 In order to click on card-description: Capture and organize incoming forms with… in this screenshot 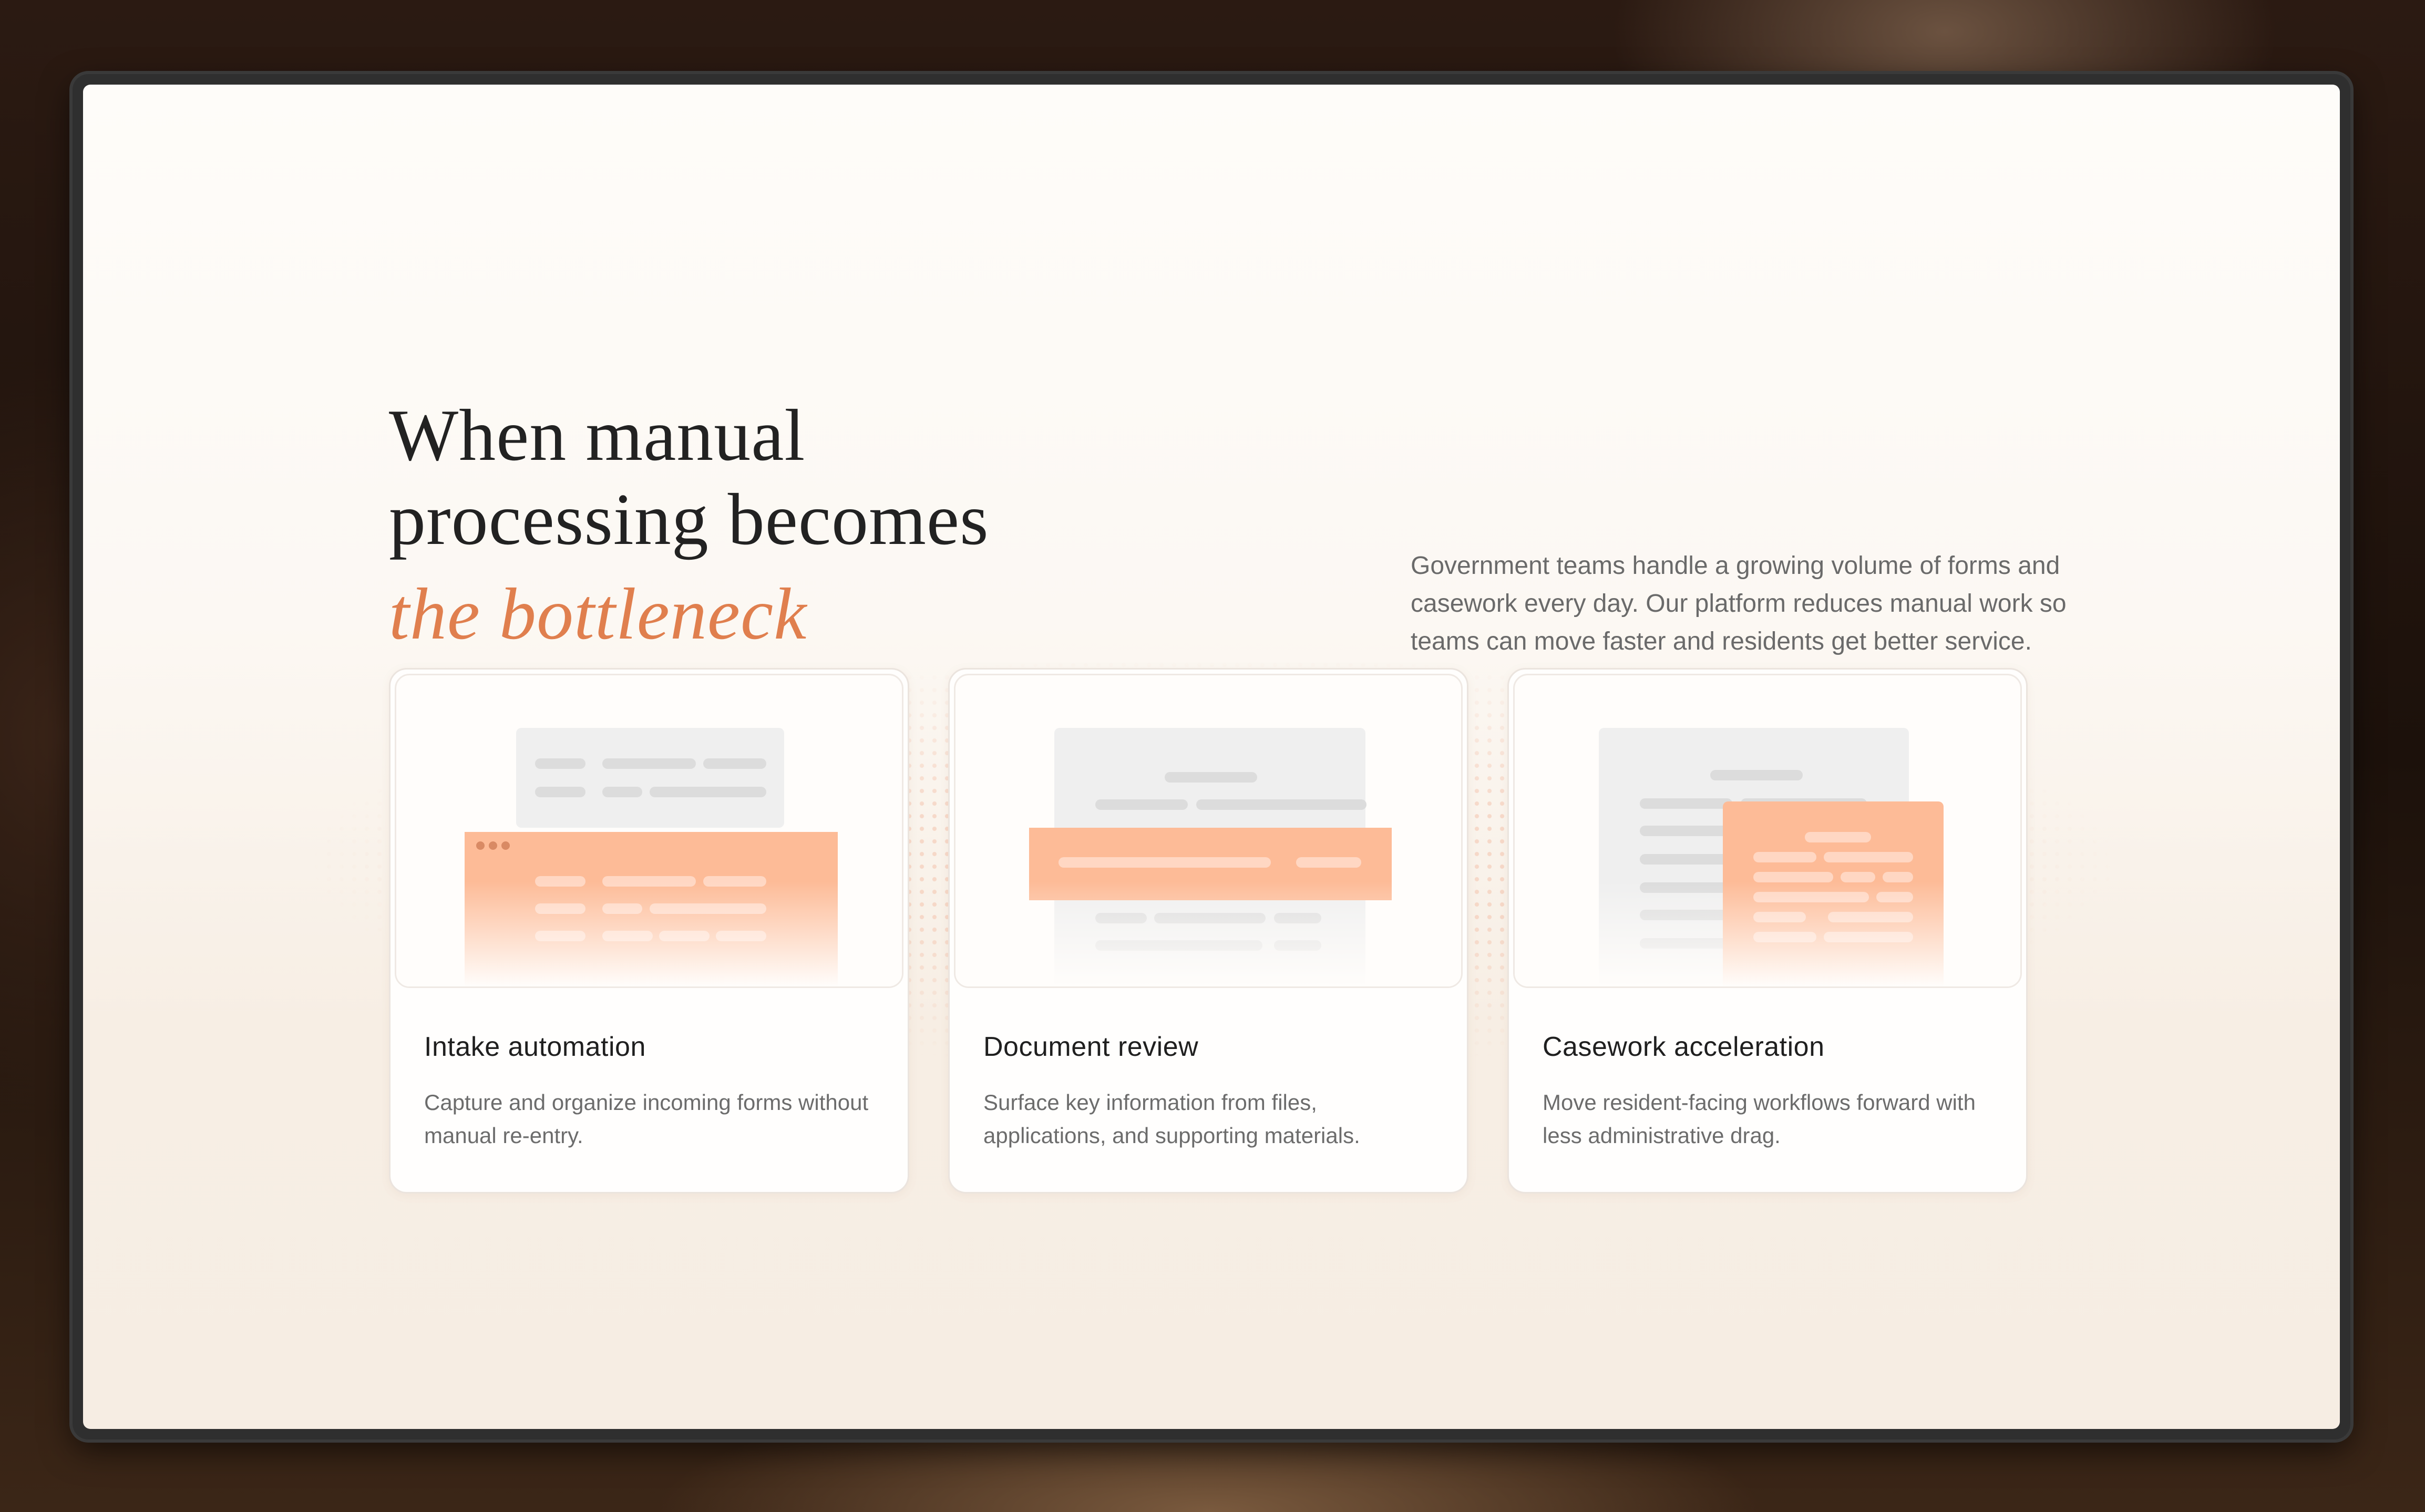, I will do `click(646, 1119)`.